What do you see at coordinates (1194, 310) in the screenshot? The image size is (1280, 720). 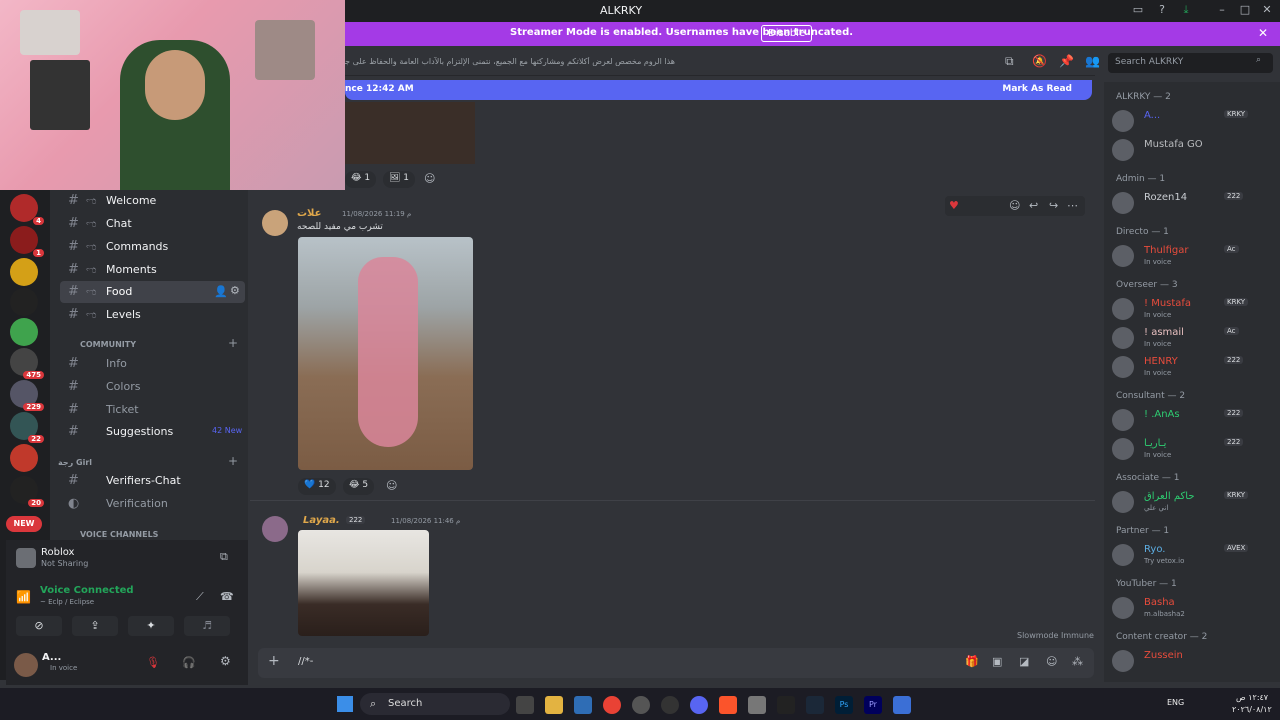 I see `member-item: ! Mustafa KRKY In voice` at bounding box center [1194, 310].